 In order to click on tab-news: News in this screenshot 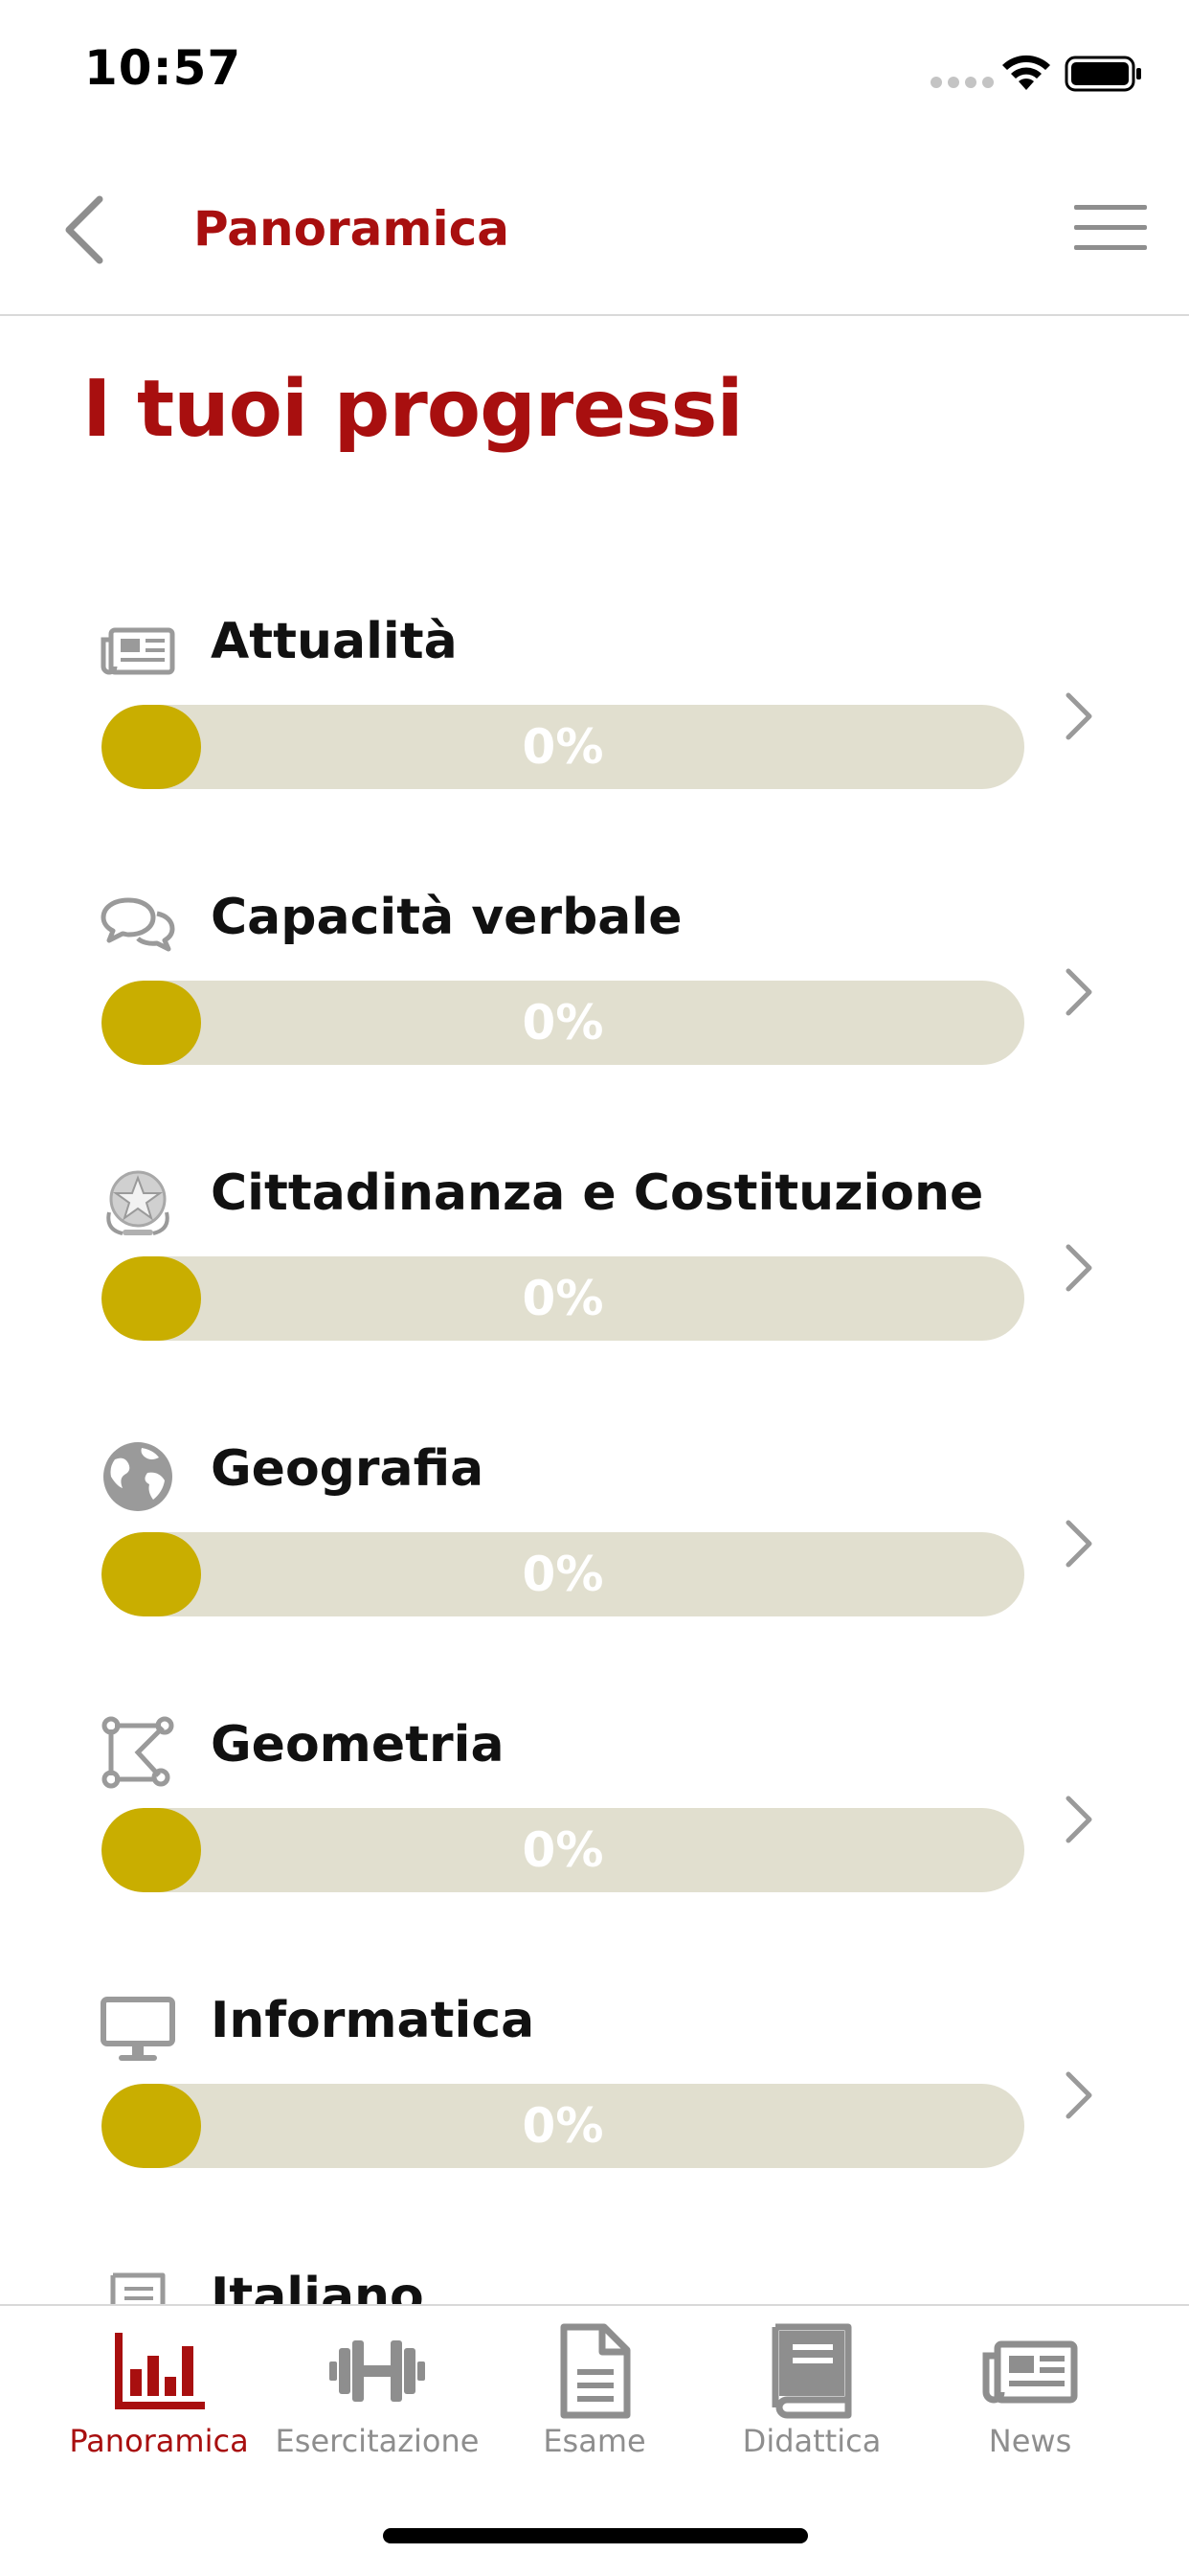, I will do `click(1030, 2401)`.